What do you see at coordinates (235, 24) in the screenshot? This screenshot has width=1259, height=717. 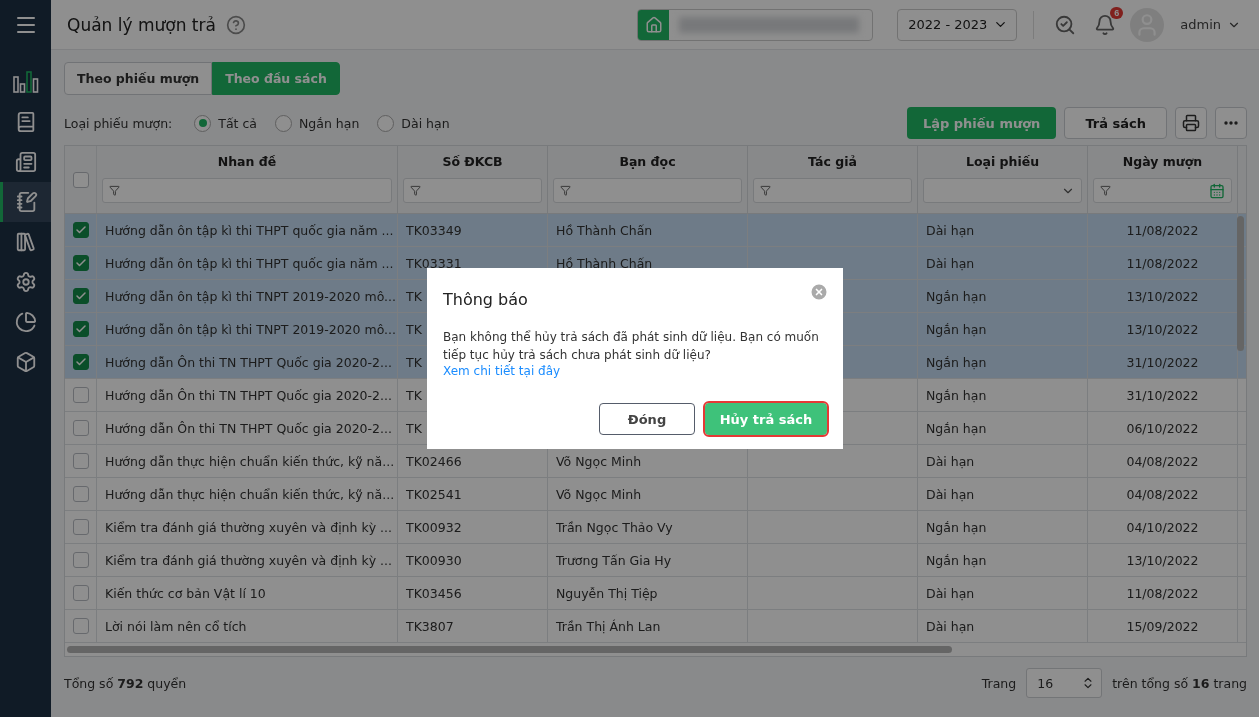 I see `help-icon` at bounding box center [235, 24].